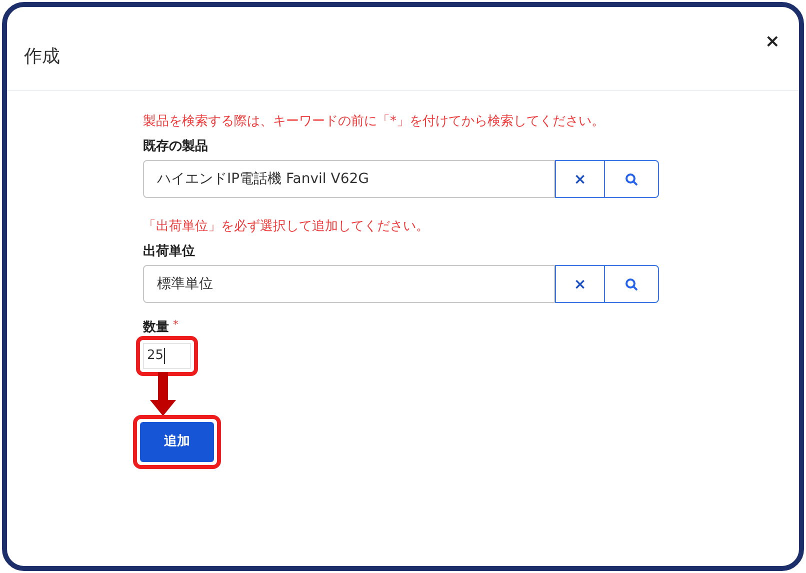 This screenshot has width=806, height=573. I want to click on lookup-field: ハイエンドIP電話機 Fanvil V62G, so click(349, 179).